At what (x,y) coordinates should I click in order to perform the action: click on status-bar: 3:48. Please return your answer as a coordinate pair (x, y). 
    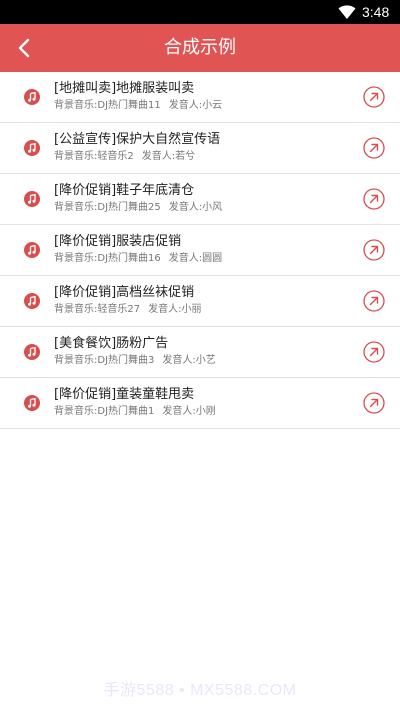
    Looking at the image, I should click on (200, 12).